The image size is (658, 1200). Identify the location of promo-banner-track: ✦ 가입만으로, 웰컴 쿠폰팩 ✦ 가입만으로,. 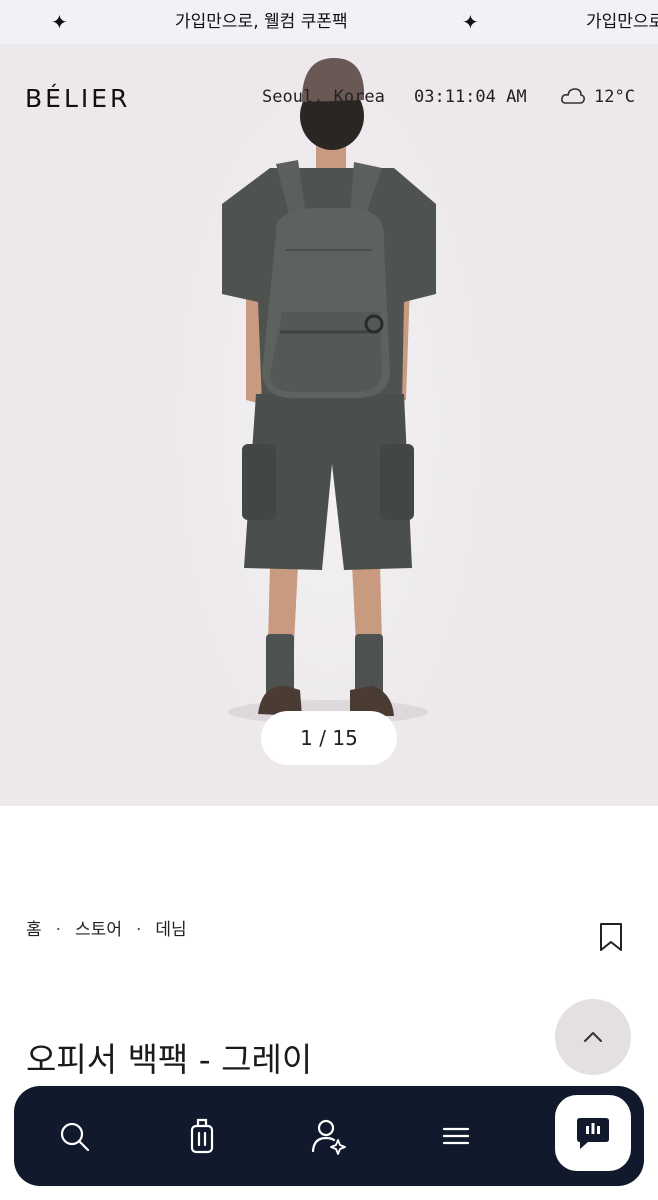
(329, 22).